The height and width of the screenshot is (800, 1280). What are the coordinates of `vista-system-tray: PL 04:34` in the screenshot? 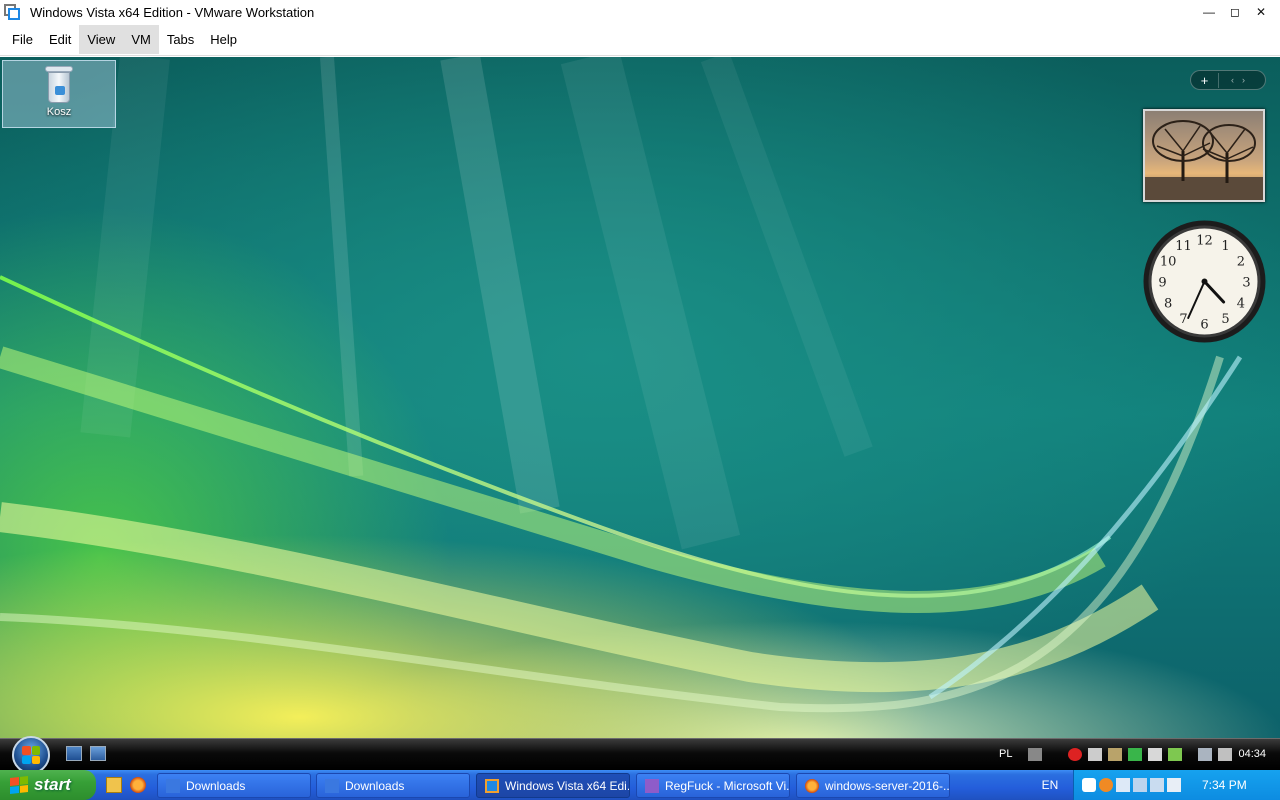 It's located at (1139, 754).